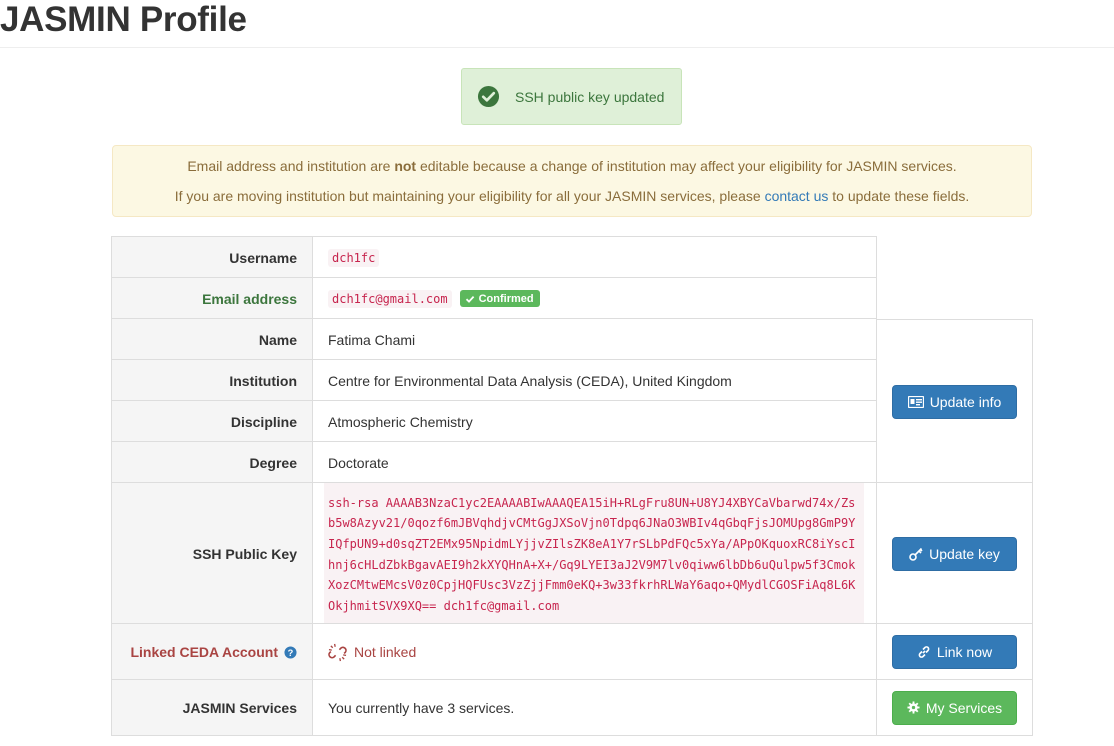 This screenshot has height=746, width=1114. Describe the element at coordinates (964, 553) in the screenshot. I see `update-key-label: Update key` at that location.